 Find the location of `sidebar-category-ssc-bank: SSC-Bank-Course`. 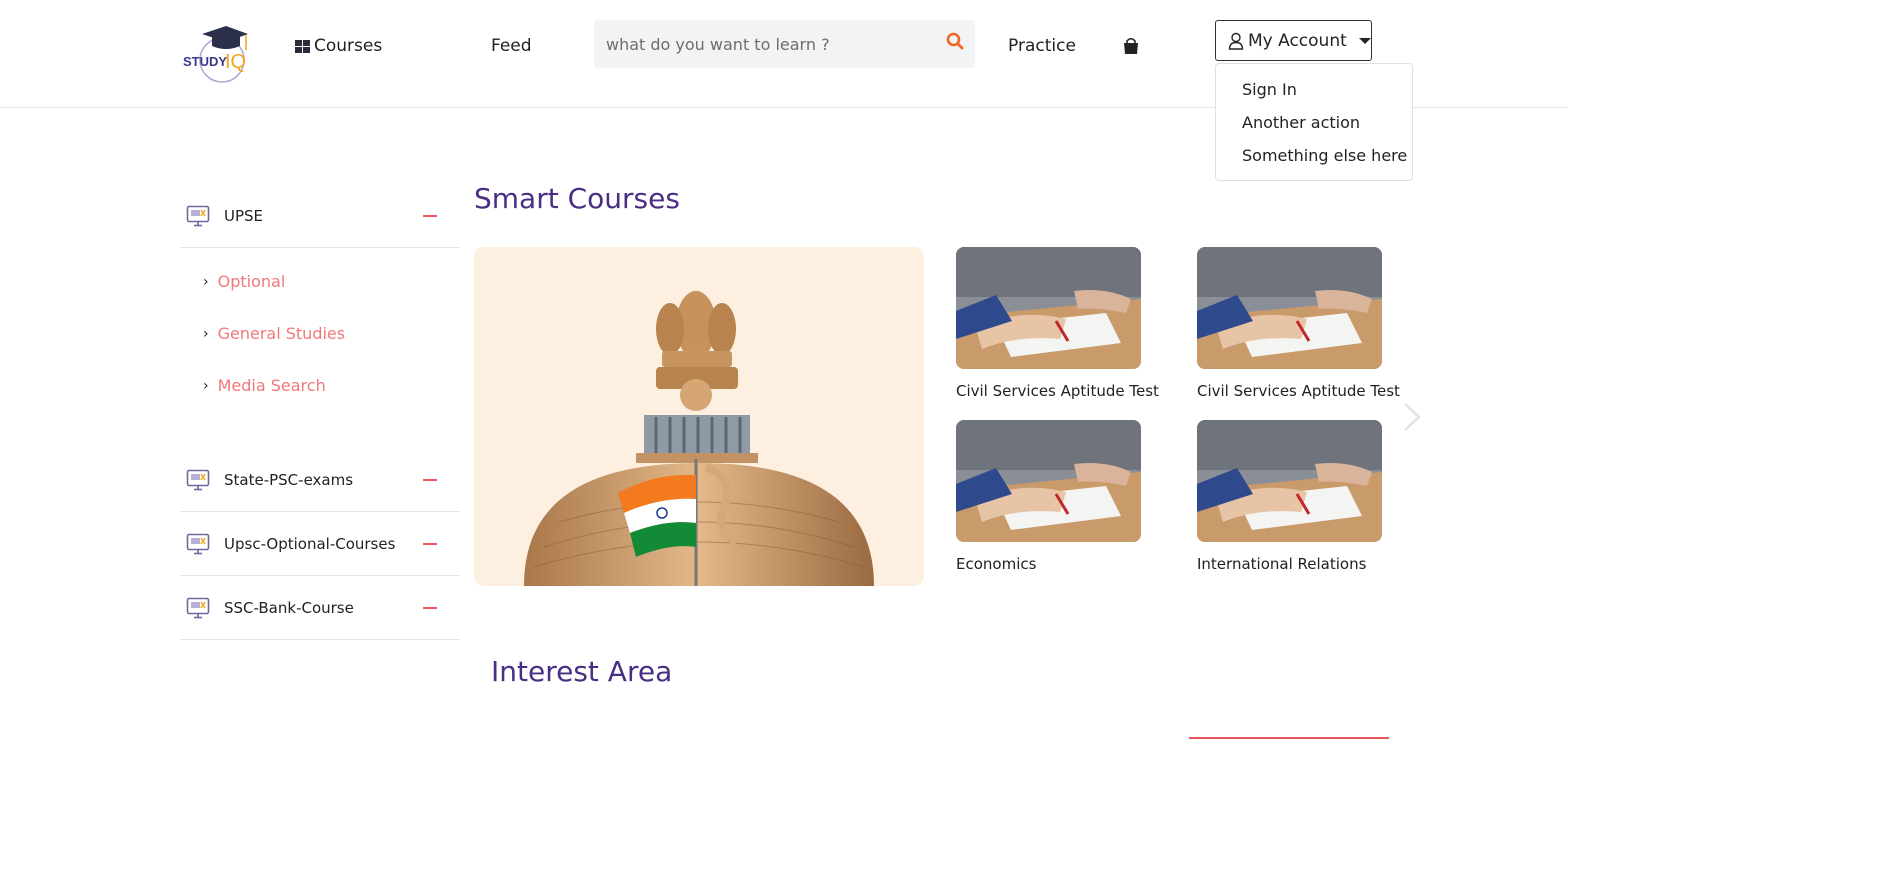

sidebar-category-ssc-bank: SSC-Bank-Course is located at coordinates (320, 608).